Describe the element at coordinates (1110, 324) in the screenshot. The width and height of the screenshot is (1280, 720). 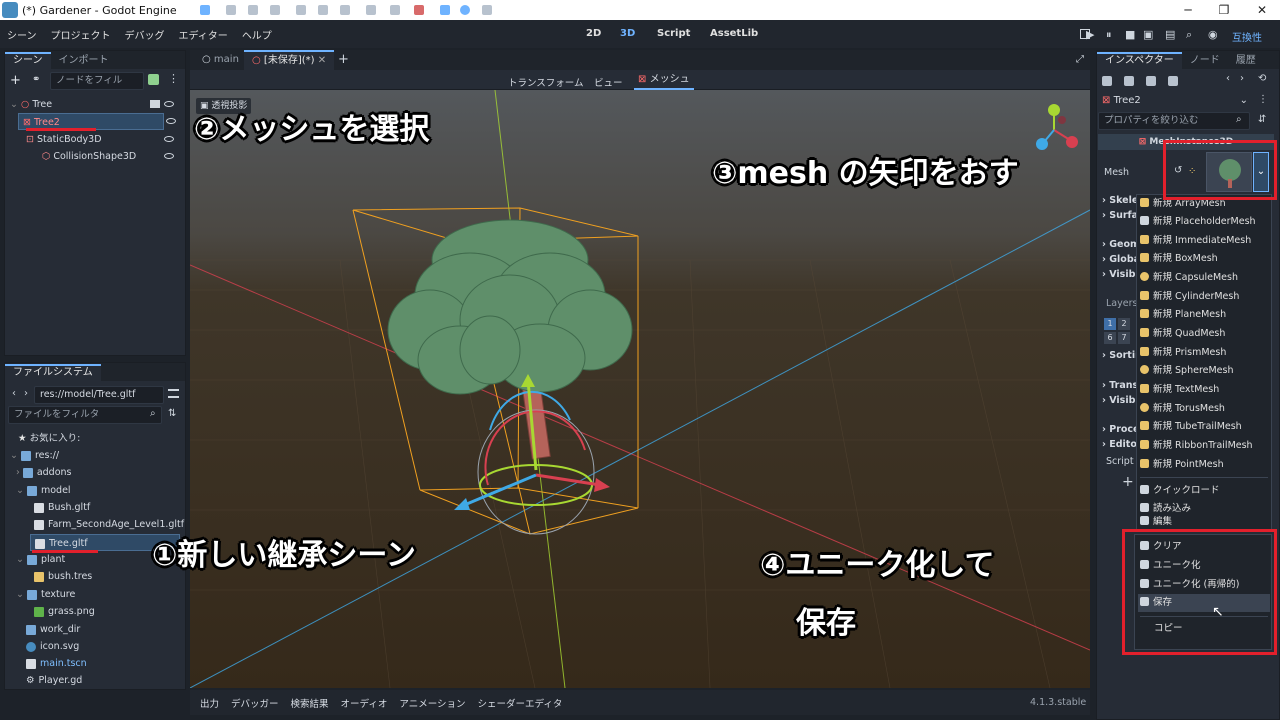
I see `layer-1-toggle: 1` at that location.